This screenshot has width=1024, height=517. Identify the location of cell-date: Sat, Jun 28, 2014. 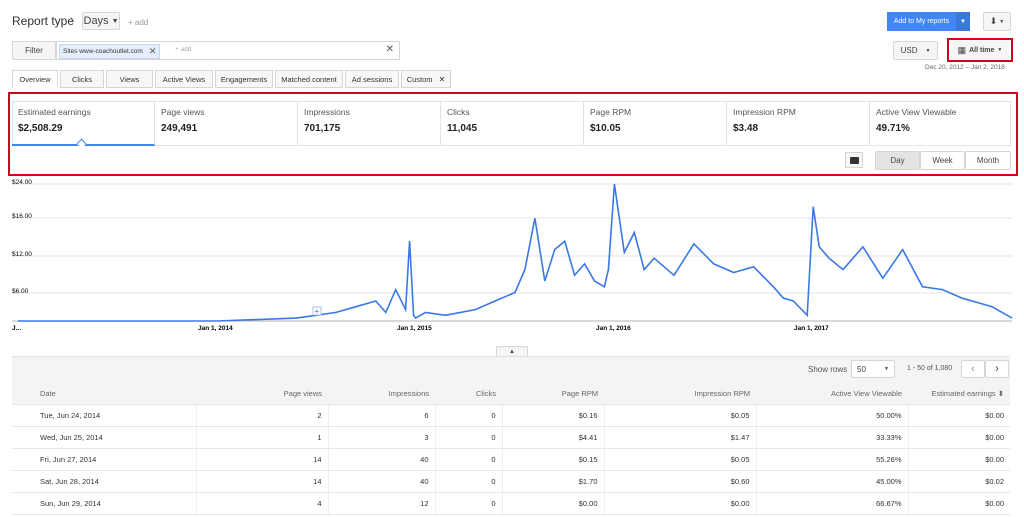
(104, 481).